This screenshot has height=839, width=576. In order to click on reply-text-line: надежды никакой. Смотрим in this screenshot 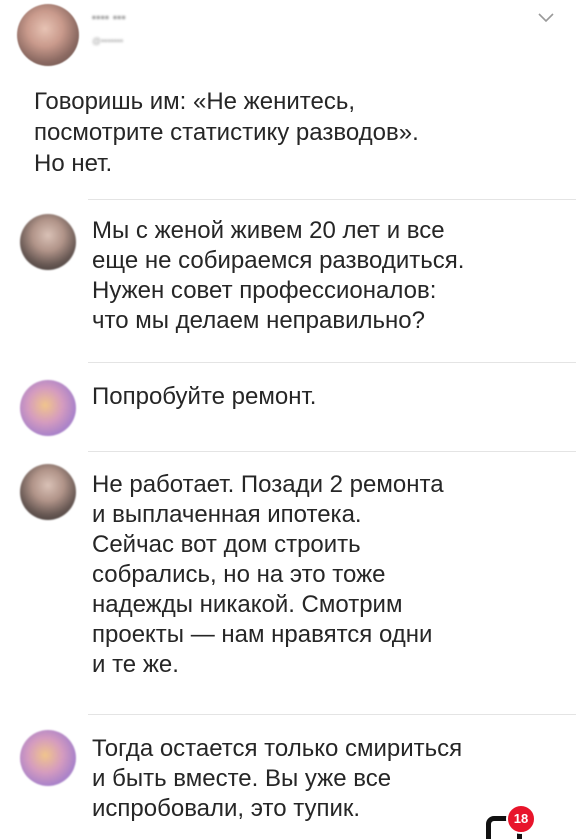, I will do `click(247, 604)`.